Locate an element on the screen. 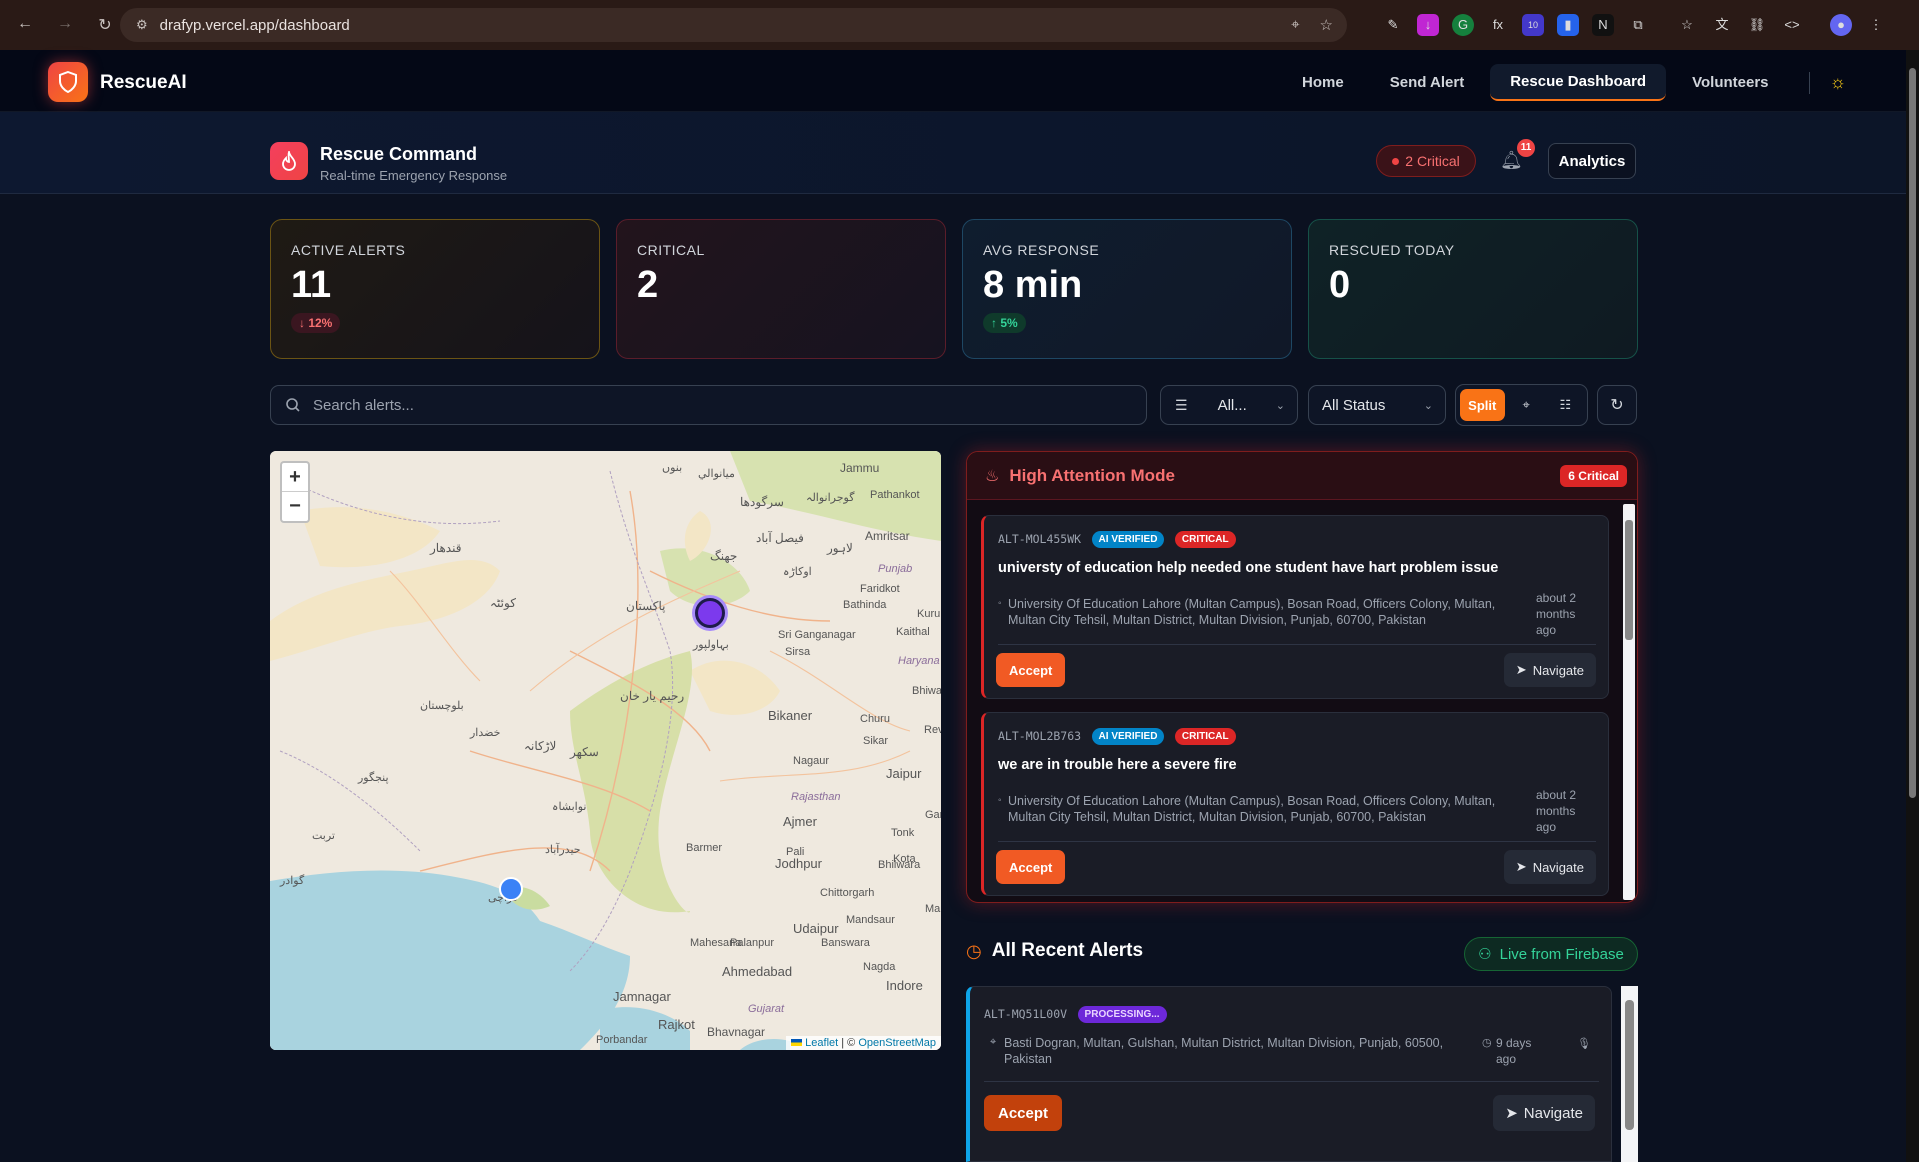  zoom-in-button: + is located at coordinates (295, 477).